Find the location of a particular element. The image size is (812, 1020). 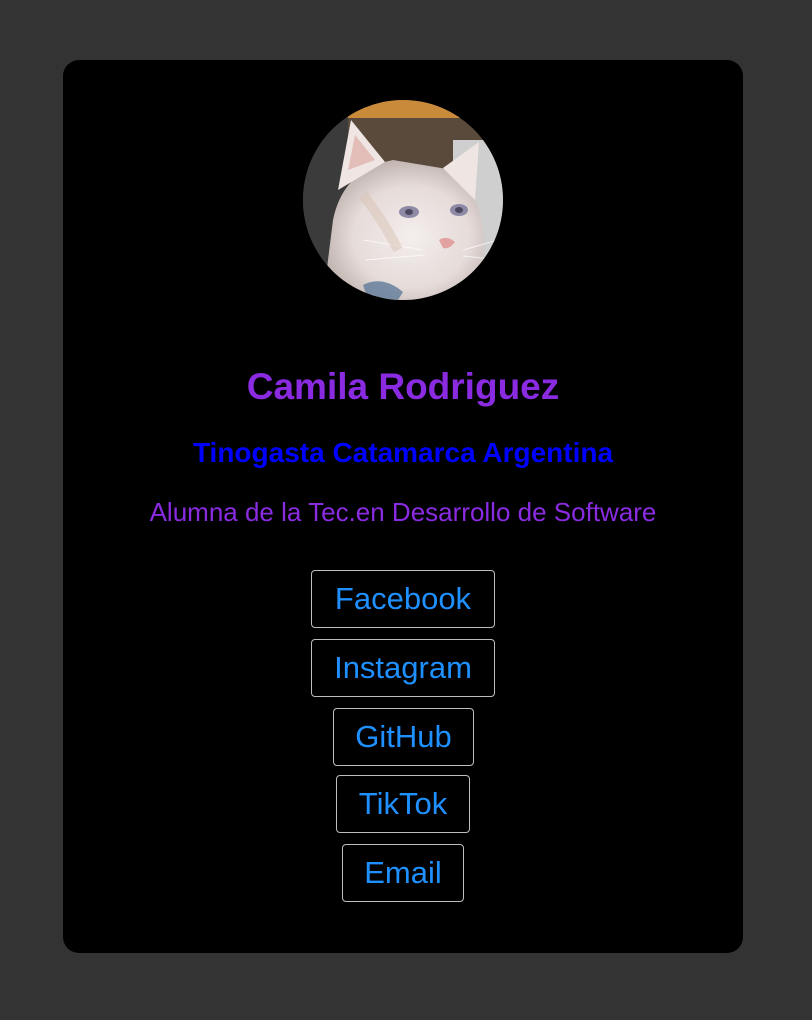

email-link: Email is located at coordinates (403, 873).